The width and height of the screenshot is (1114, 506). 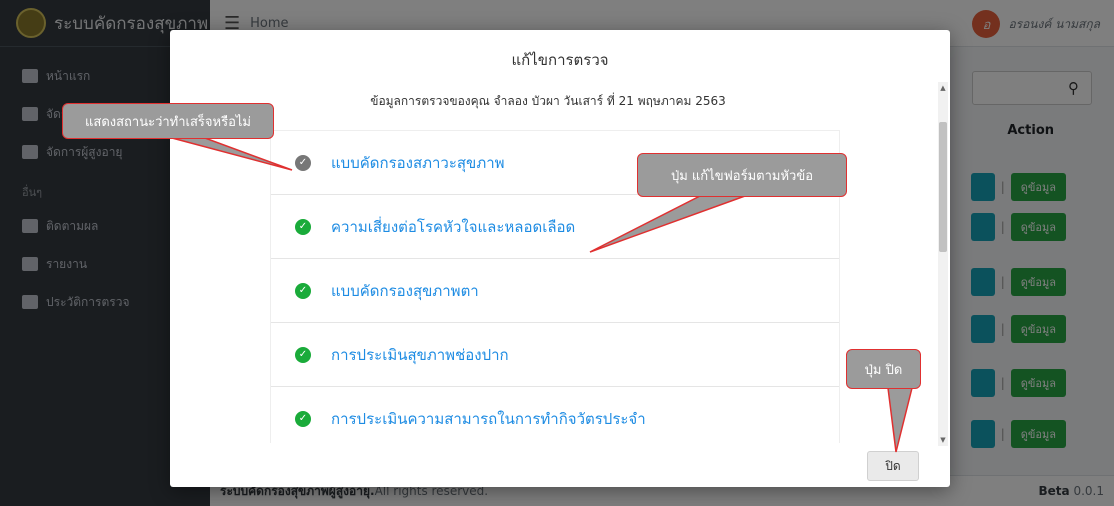 I want to click on form-link: ความเสี่ยงต่อโรคหัวใจและหลอดเลือด, so click(x=453, y=227).